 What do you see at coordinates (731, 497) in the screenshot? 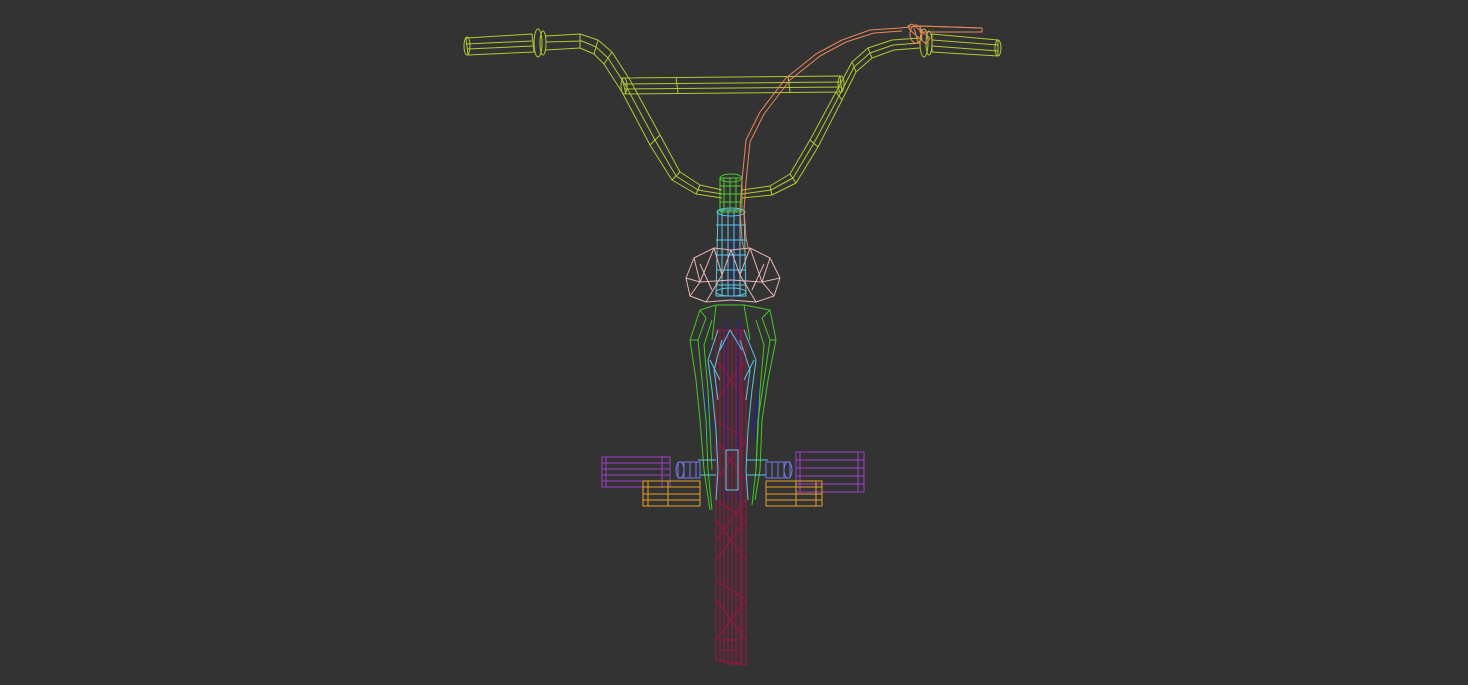
I see `front-wheel` at bounding box center [731, 497].